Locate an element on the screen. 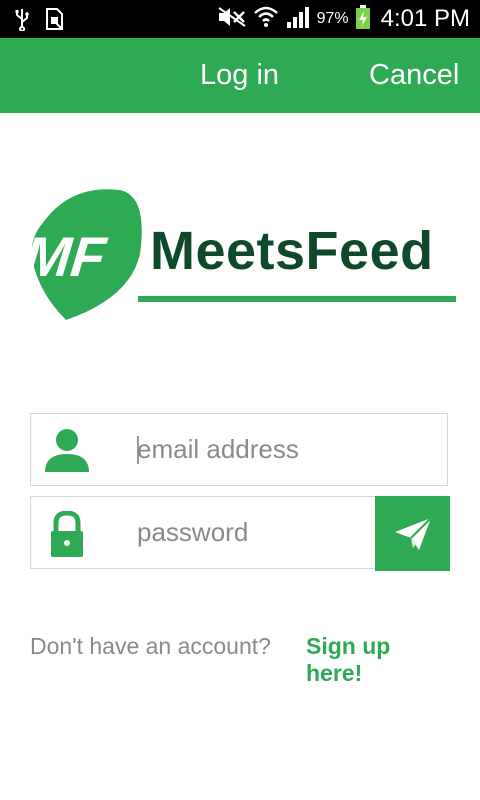  email-field-container is located at coordinates (239, 449).